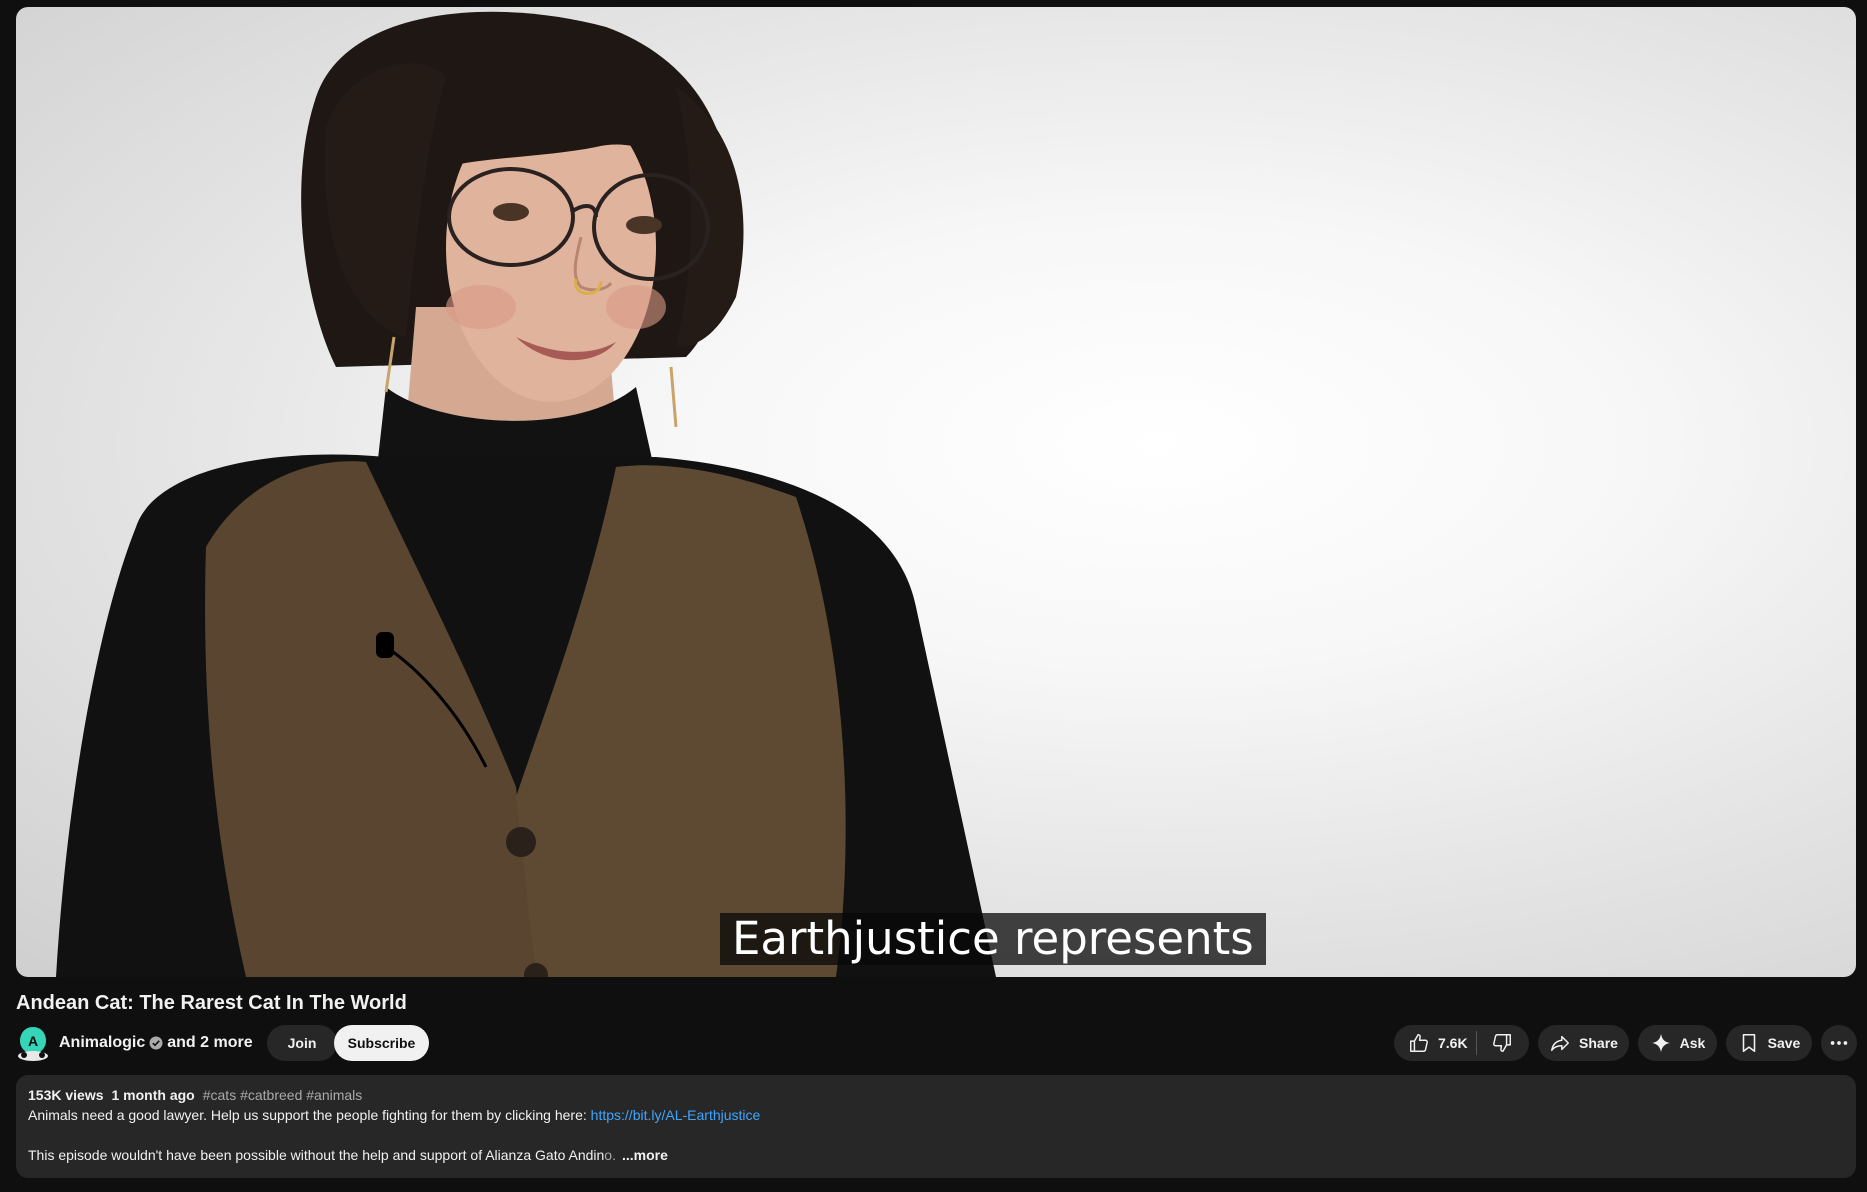 This screenshot has height=1192, width=1867. Describe the element at coordinates (645, 1155) in the screenshot. I see `show-more-link: ...more` at that location.